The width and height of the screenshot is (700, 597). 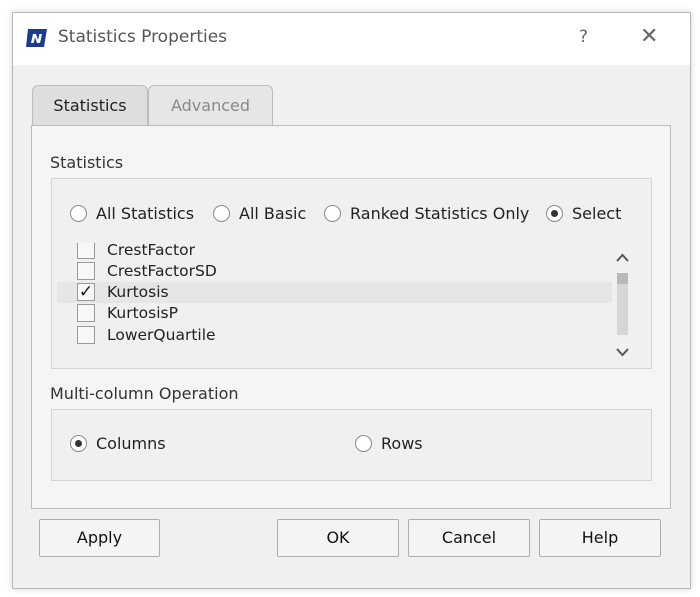 What do you see at coordinates (86, 292) in the screenshot?
I see `checkbox-checked: ✓` at bounding box center [86, 292].